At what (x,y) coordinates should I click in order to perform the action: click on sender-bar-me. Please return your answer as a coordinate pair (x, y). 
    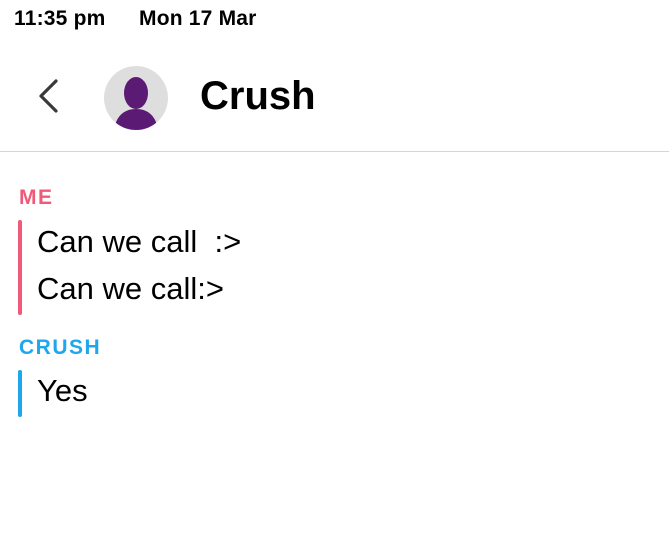
    Looking at the image, I should click on (20, 267).